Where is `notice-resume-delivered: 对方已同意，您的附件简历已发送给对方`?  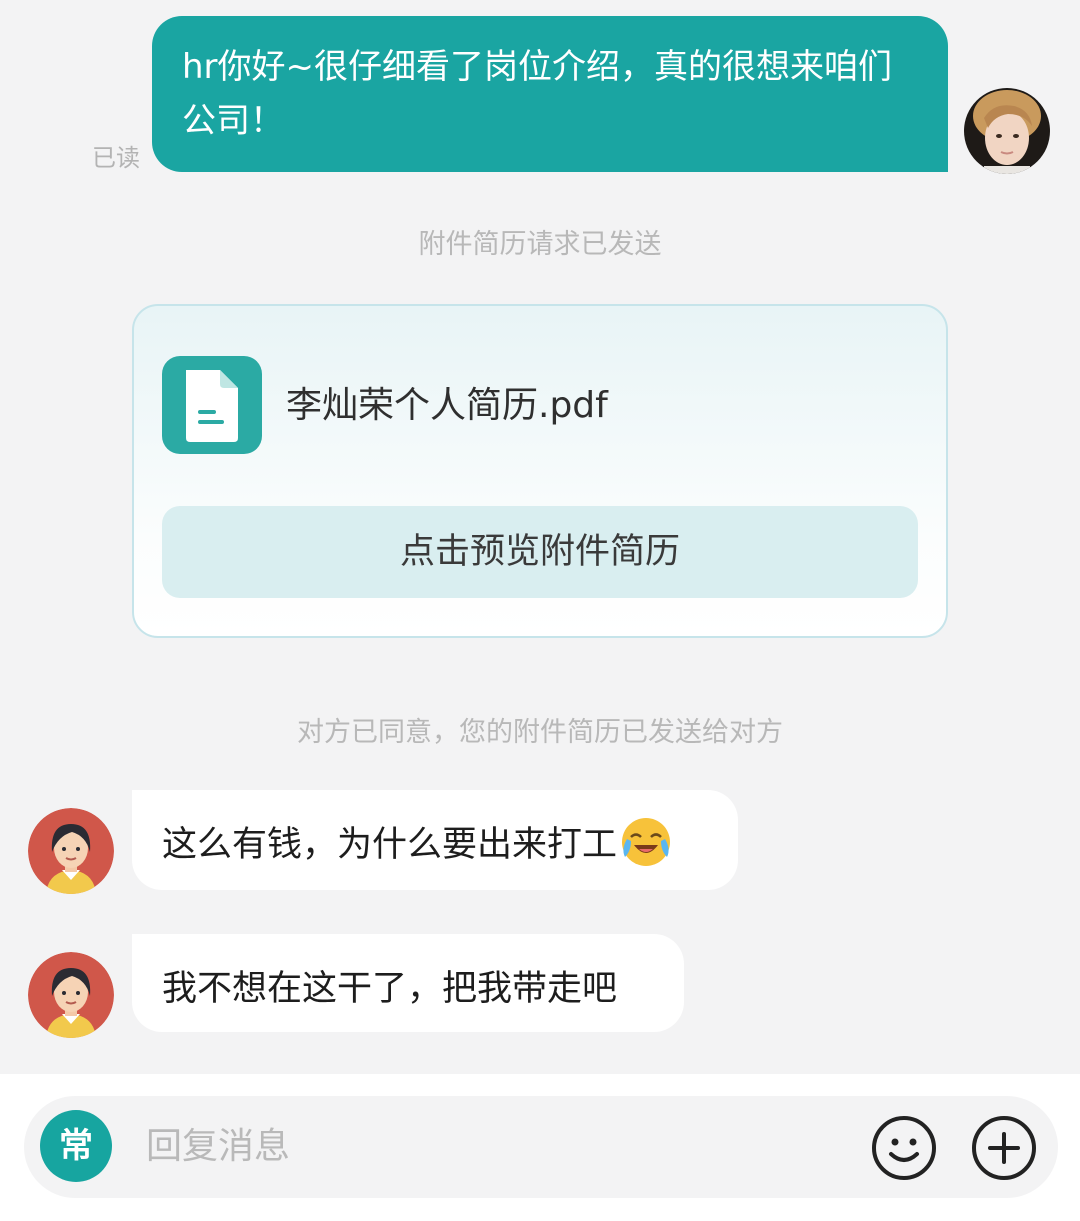 notice-resume-delivered: 对方已同意，您的附件简历已发送给对方 is located at coordinates (540, 732).